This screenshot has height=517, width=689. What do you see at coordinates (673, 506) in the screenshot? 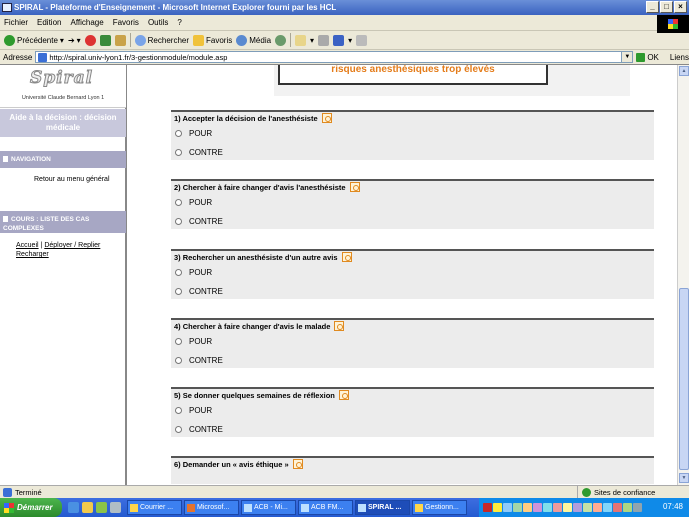
I see `clock: 07:48` at bounding box center [673, 506].